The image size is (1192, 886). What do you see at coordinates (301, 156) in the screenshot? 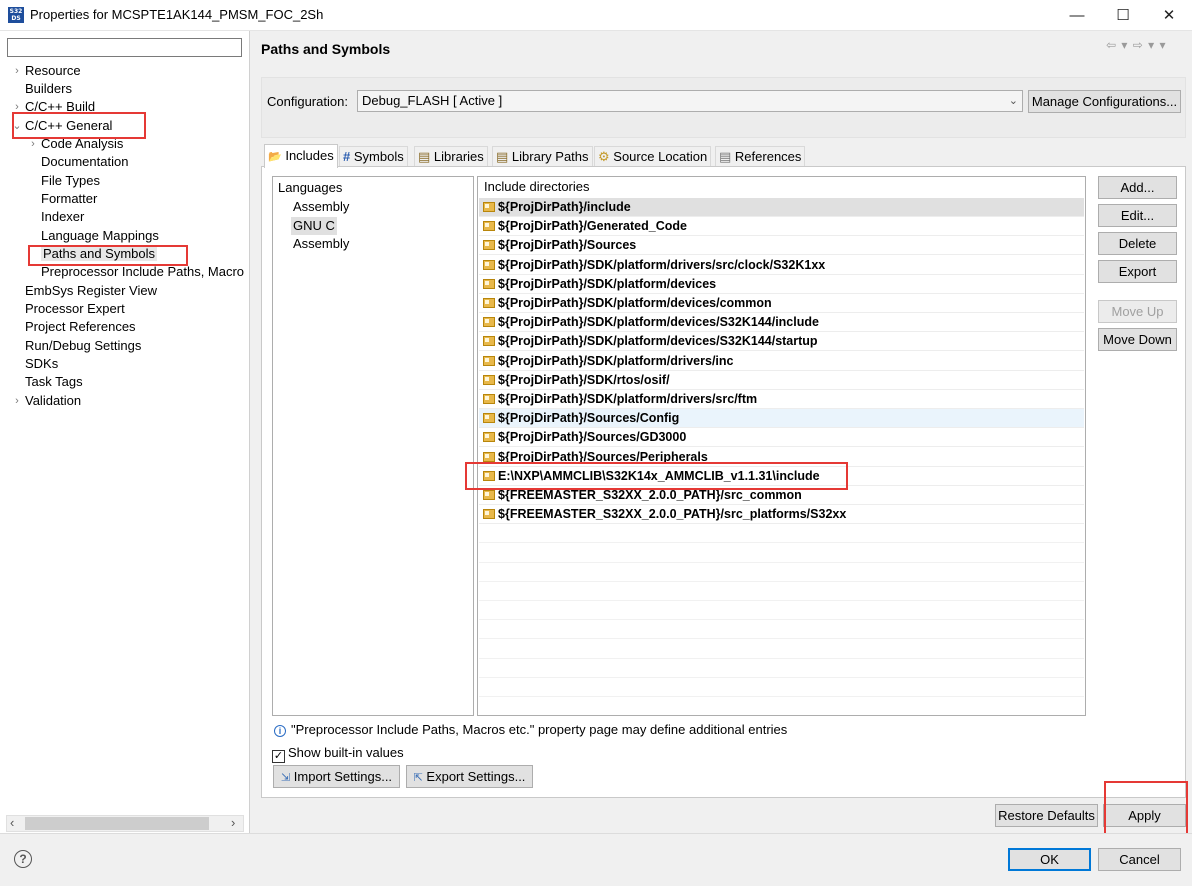
I see `tab-includes: 📂 Includes` at bounding box center [301, 156].